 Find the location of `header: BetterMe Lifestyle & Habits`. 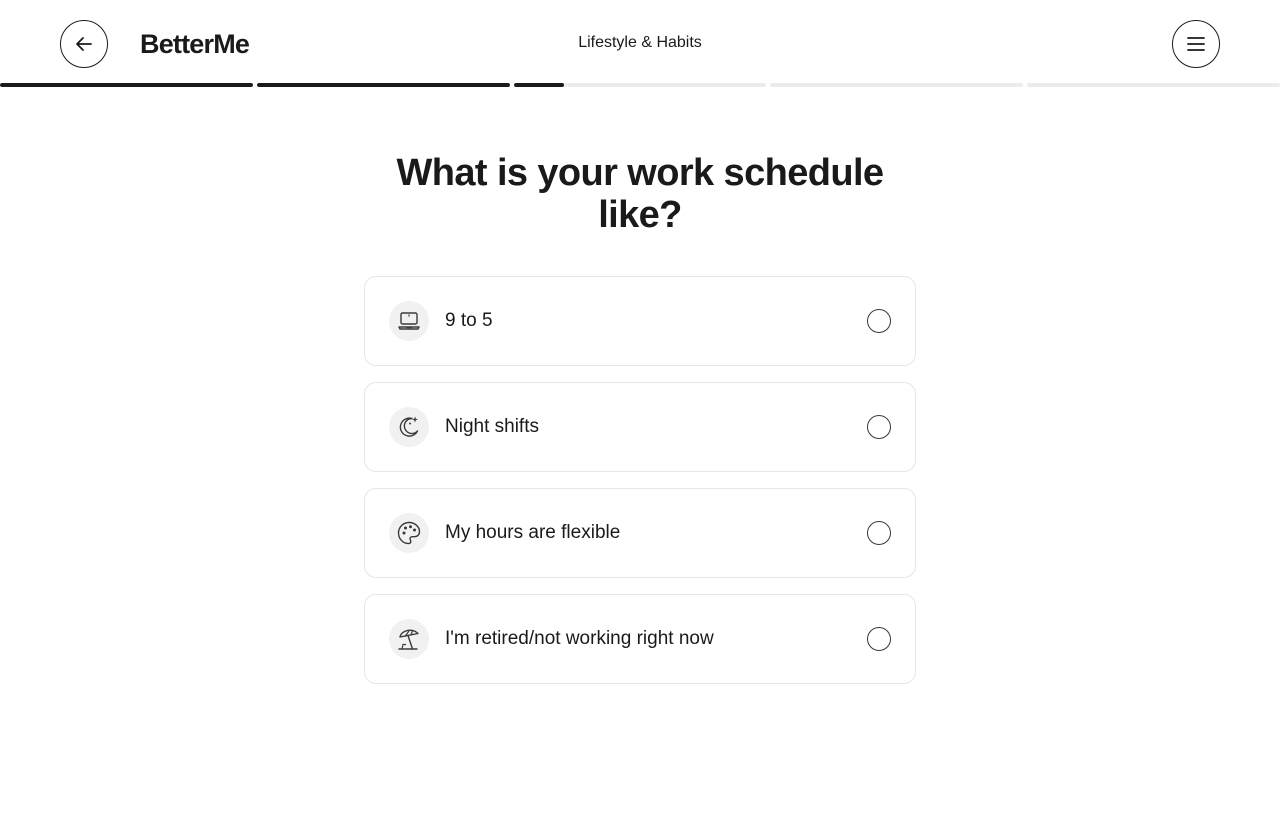

header: BetterMe Lifestyle & Habits is located at coordinates (640, 43).